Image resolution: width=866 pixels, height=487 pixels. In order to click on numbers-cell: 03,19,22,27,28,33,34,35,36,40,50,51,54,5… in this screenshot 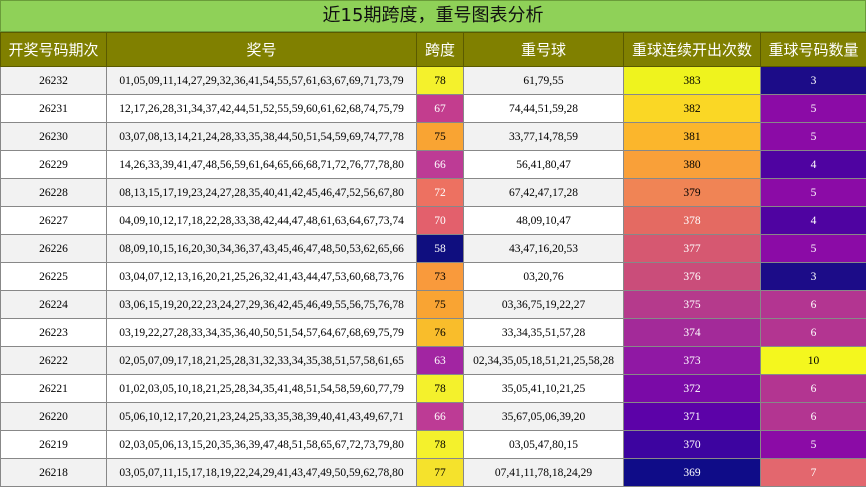, I will do `click(262, 333)`.